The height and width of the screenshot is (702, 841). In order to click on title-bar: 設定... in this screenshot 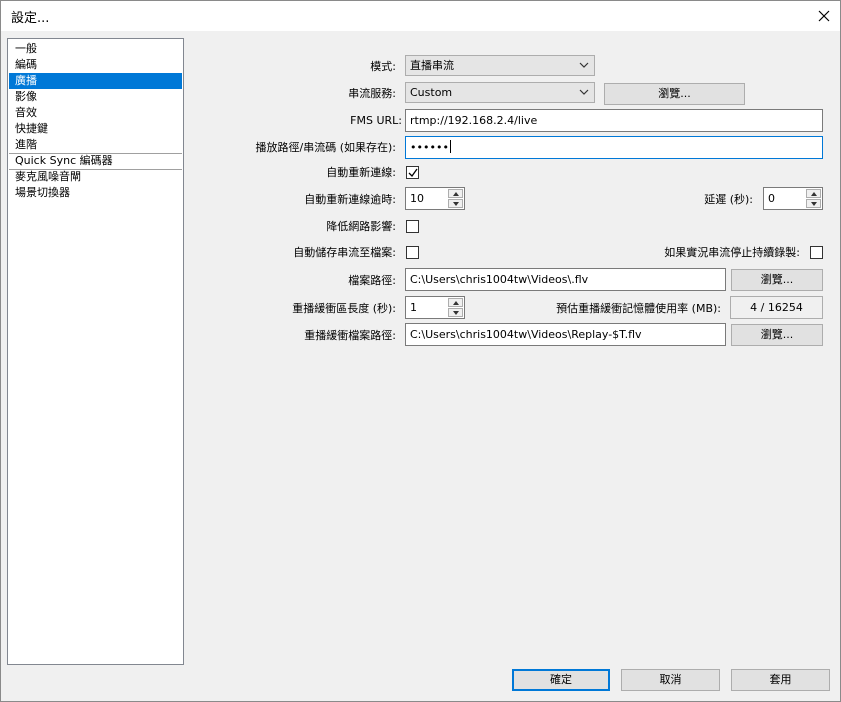, I will do `click(420, 16)`.